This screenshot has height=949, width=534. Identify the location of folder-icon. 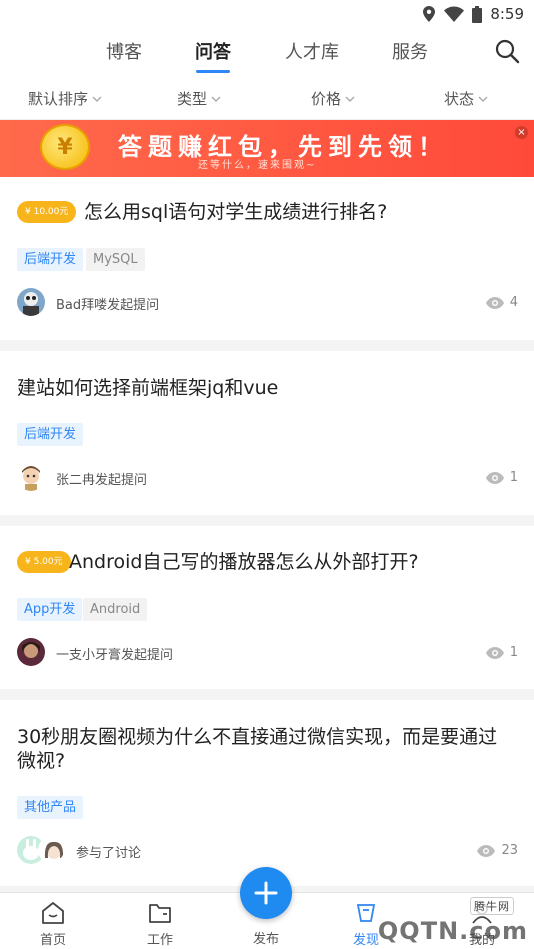
(160, 913).